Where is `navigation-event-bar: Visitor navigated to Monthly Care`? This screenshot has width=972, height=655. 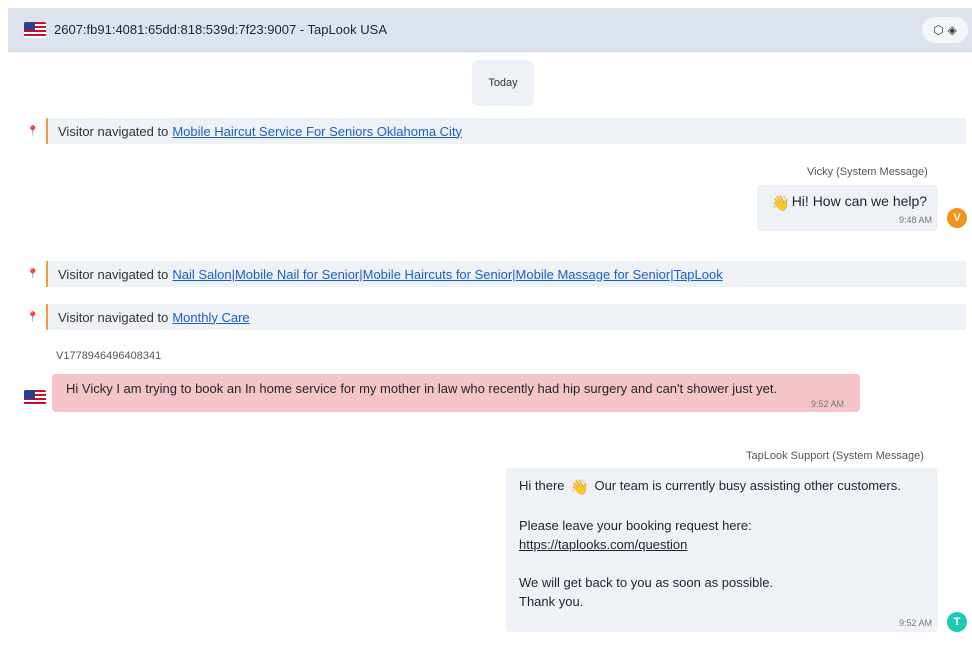 navigation-event-bar: Visitor navigated to Monthly Care is located at coordinates (506, 317).